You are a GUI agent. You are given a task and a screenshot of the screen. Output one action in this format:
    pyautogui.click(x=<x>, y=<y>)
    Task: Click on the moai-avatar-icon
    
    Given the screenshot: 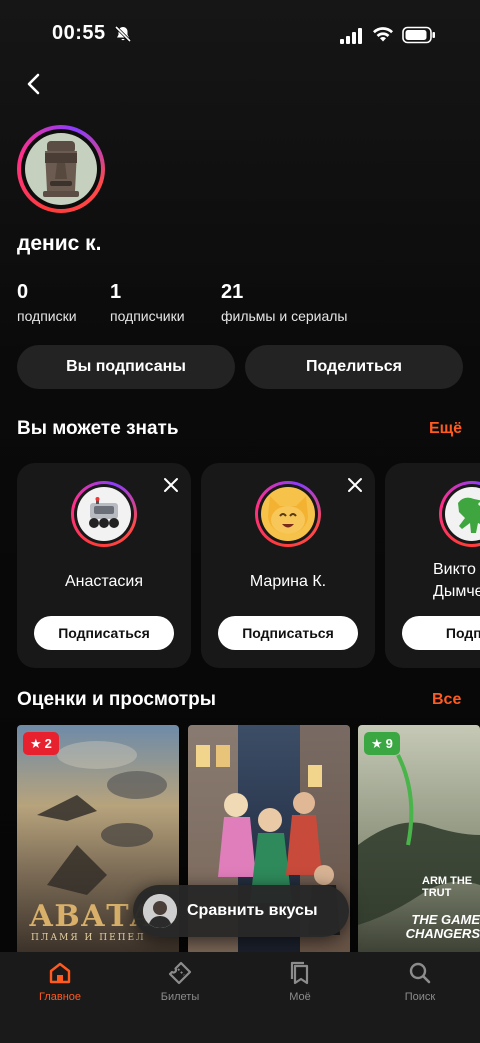 What is the action you would take?
    pyautogui.click(x=61, y=169)
    